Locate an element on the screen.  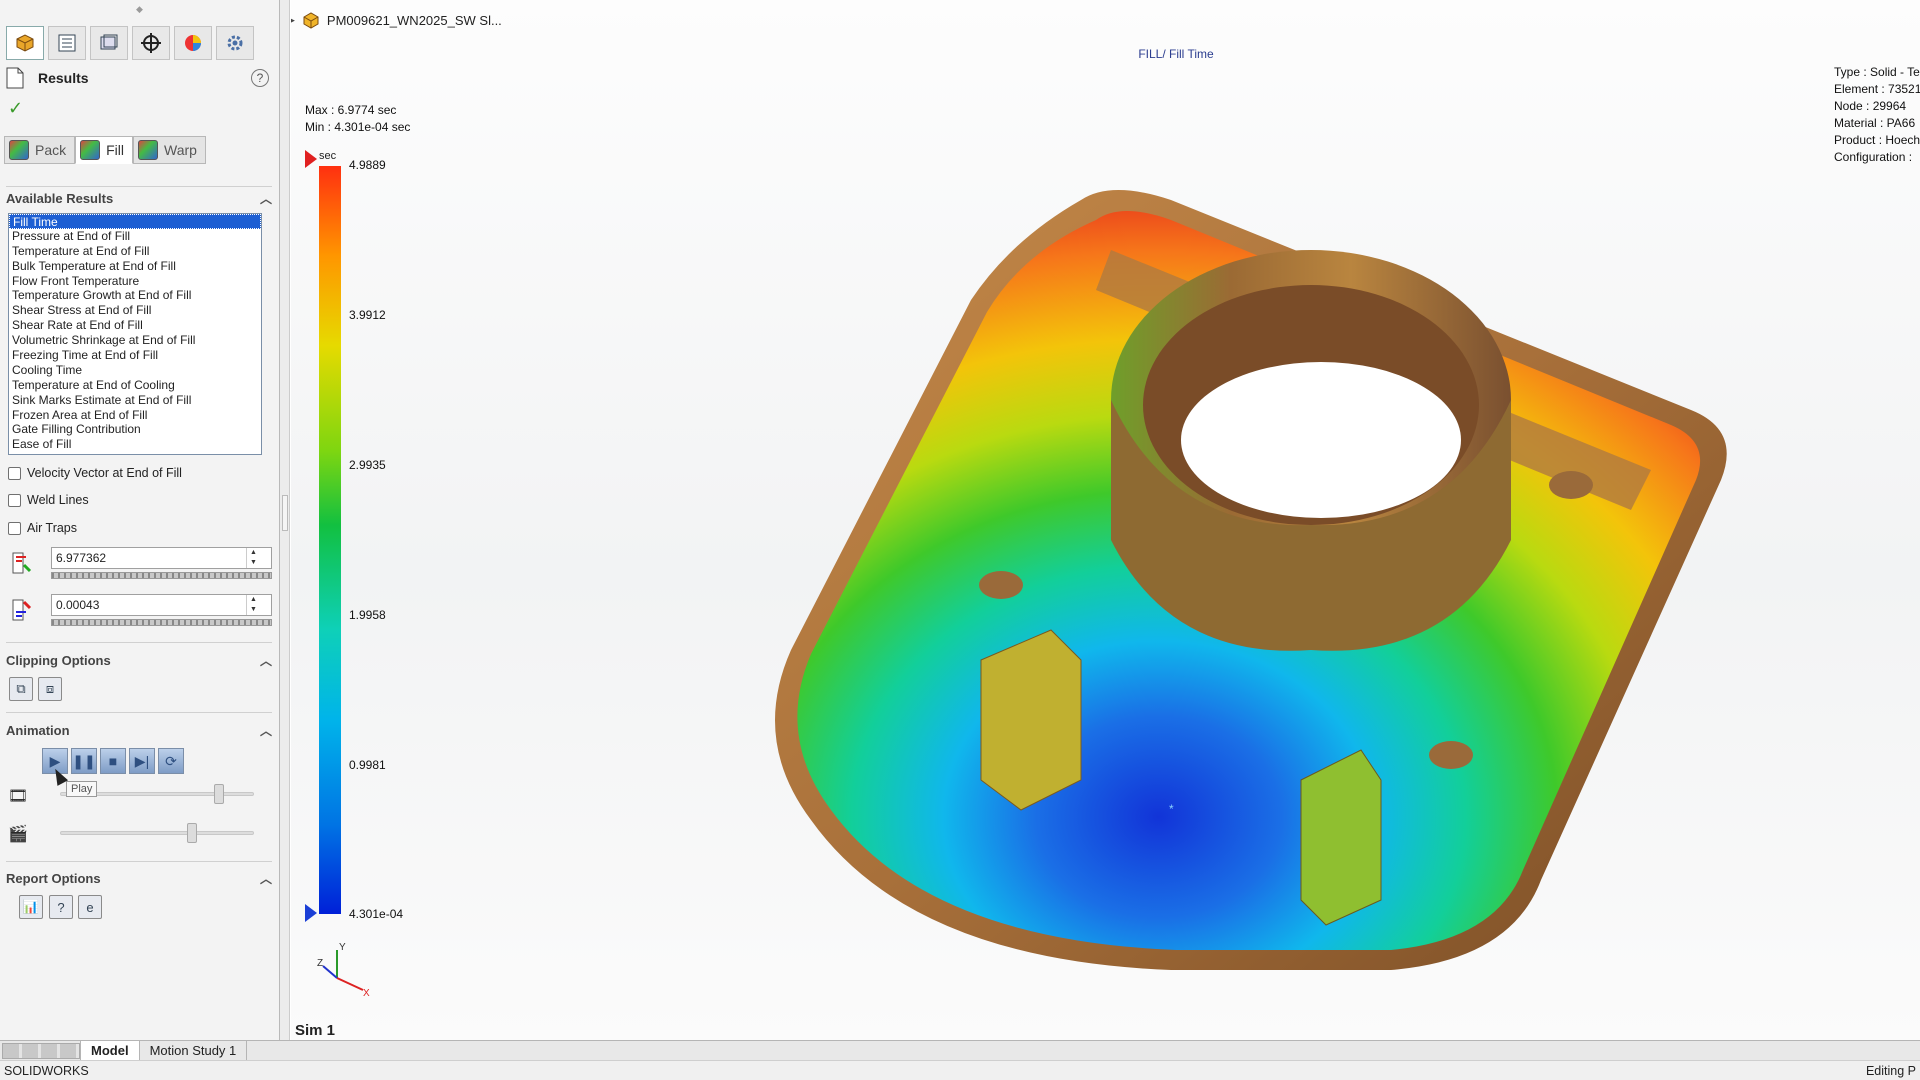
chevron-right-icon: ▶ is located at coordinates (293, 20).